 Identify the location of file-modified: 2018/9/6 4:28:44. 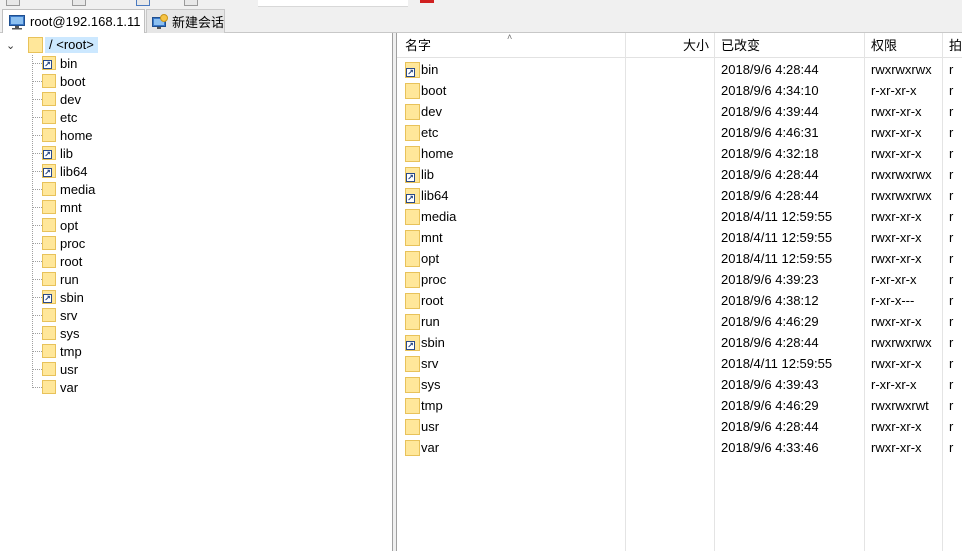
(770, 426).